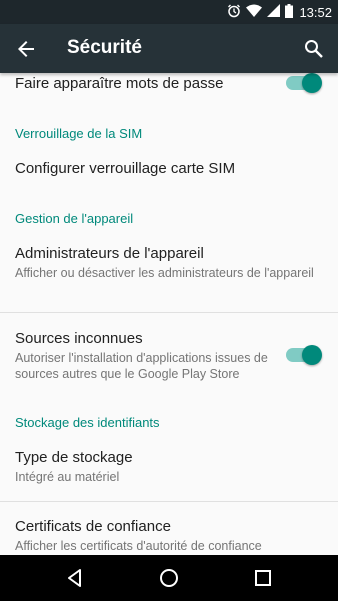 This screenshot has width=338, height=601. I want to click on signal-icon, so click(274, 12).